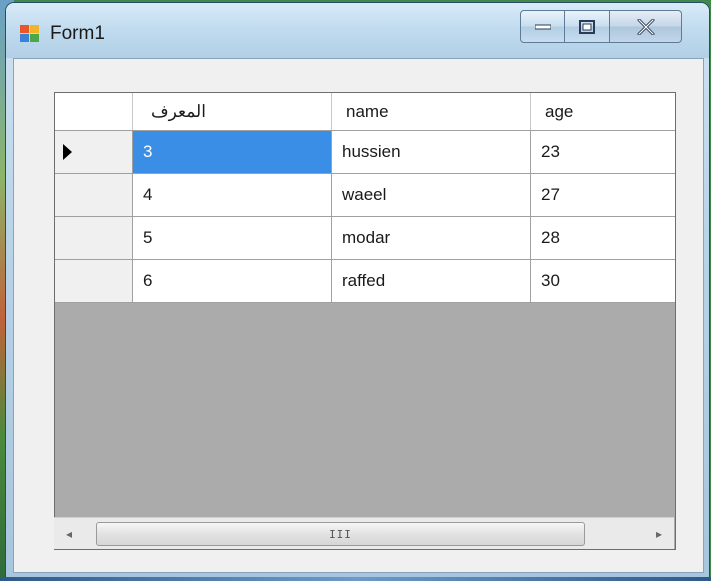 This screenshot has height=581, width=711. I want to click on table-row: 4 waeel 27, so click(365, 195).